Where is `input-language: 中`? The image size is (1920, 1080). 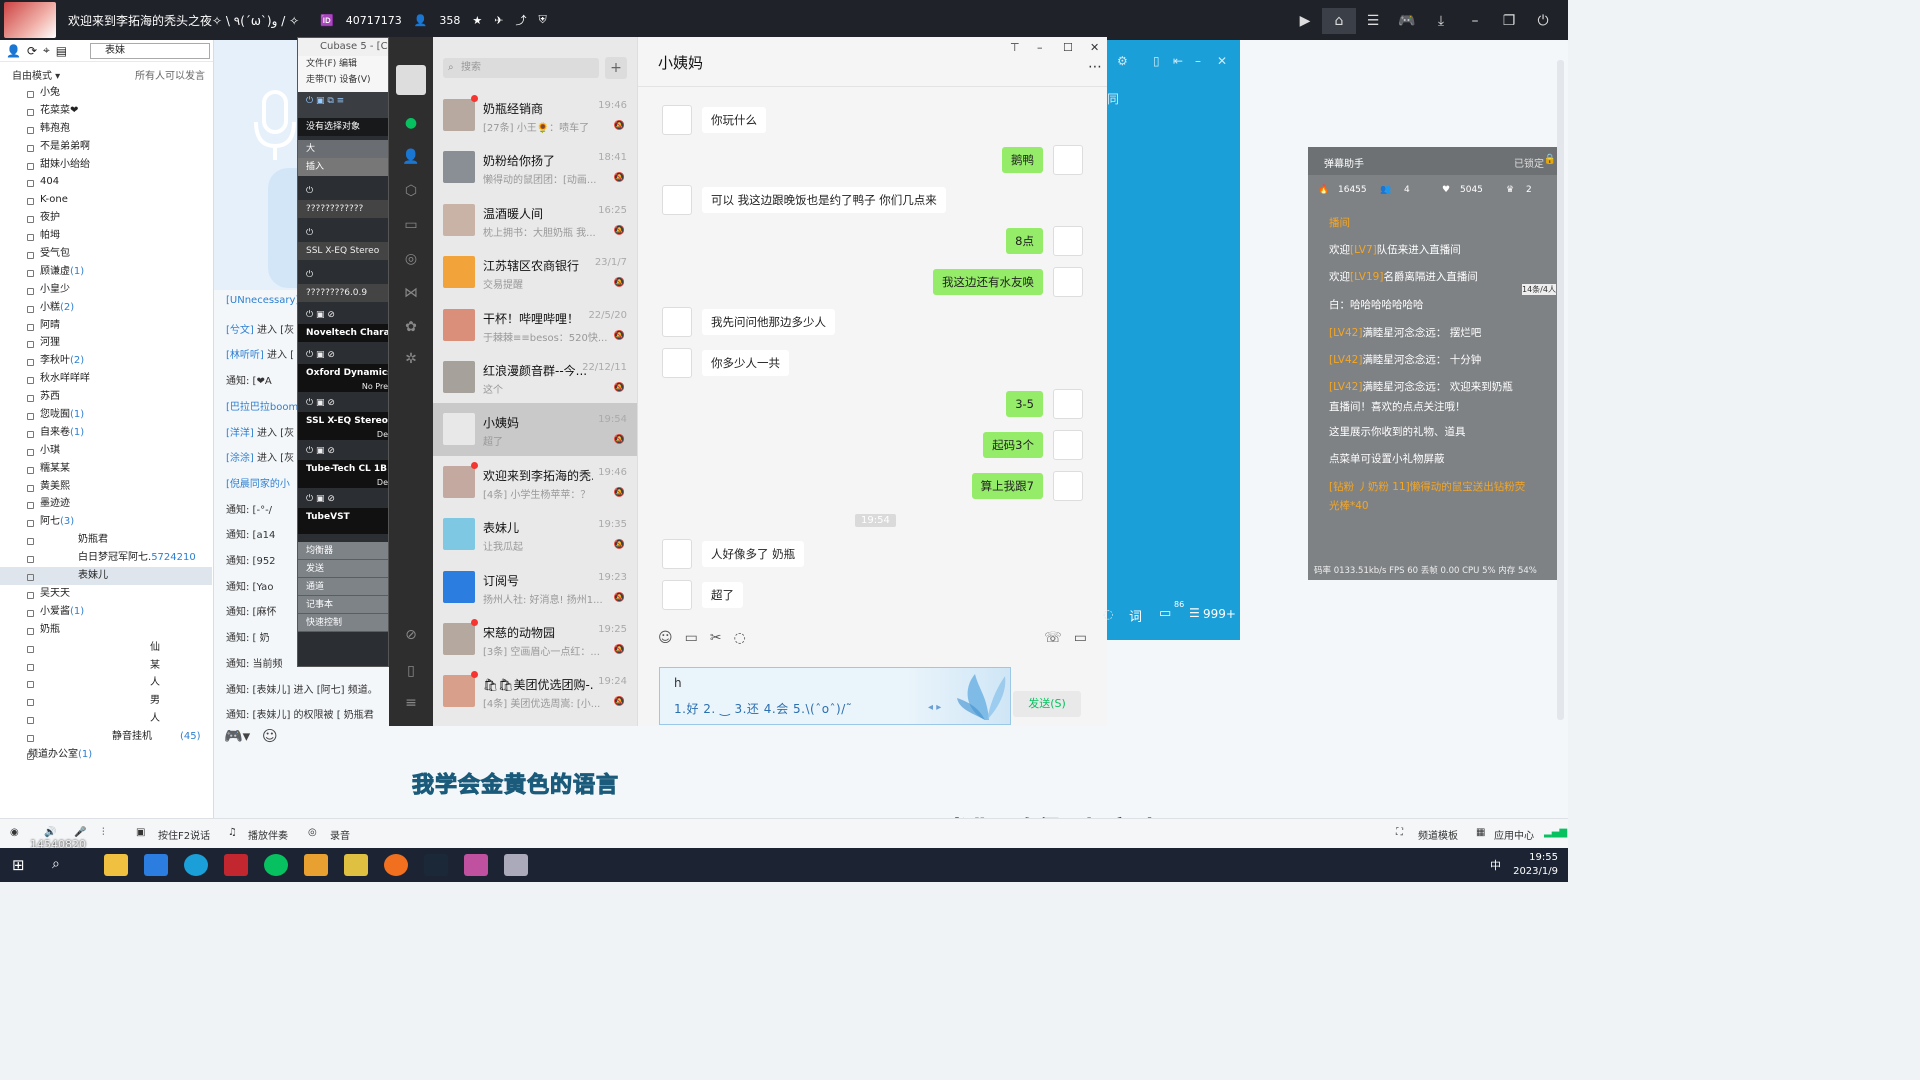 input-language: 中 is located at coordinates (1495, 865).